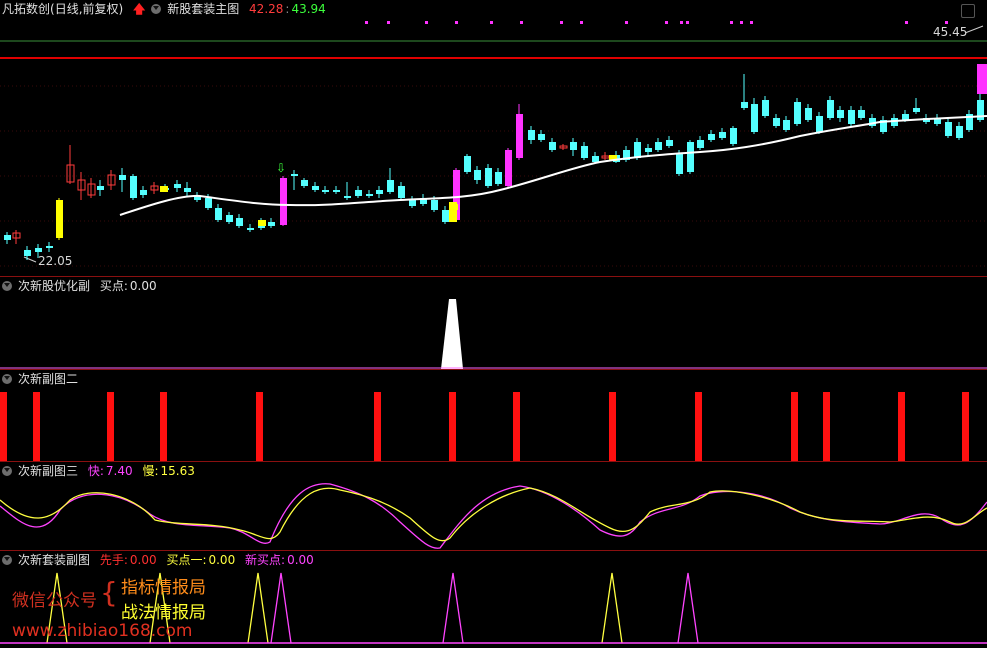 This screenshot has width=987, height=648. What do you see at coordinates (493, 516) in the screenshot?
I see `fast-line` at bounding box center [493, 516].